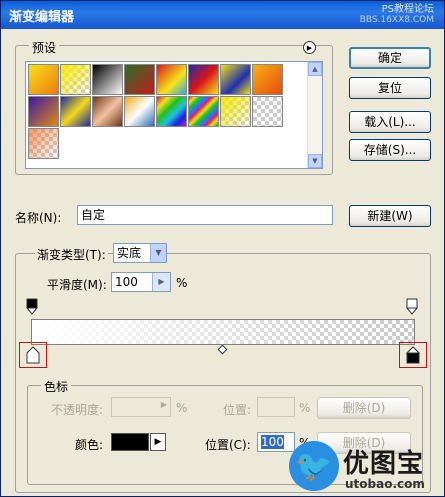 Image resolution: width=445 pixels, height=497 pixels. I want to click on opacity-input: ▶, so click(141, 407).